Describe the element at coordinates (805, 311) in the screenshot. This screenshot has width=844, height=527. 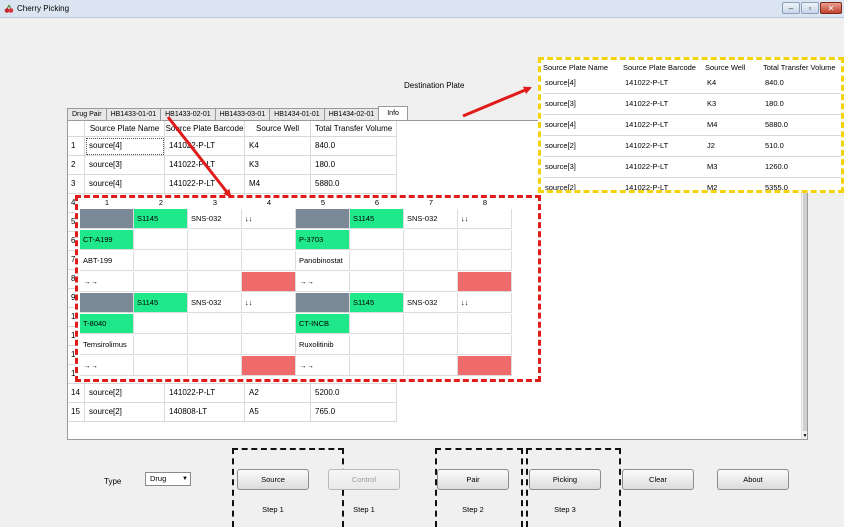
I see `scrollbar-thumb` at that location.